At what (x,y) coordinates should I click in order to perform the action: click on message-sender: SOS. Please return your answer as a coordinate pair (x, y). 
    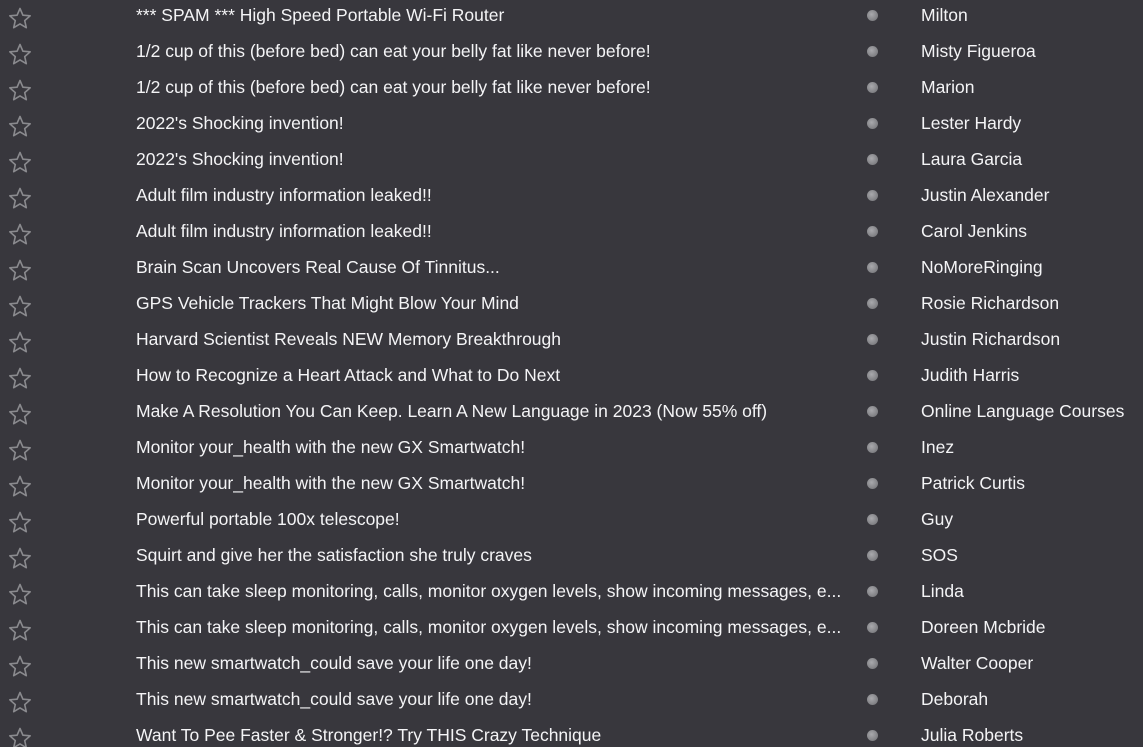
    Looking at the image, I should click on (939, 555).